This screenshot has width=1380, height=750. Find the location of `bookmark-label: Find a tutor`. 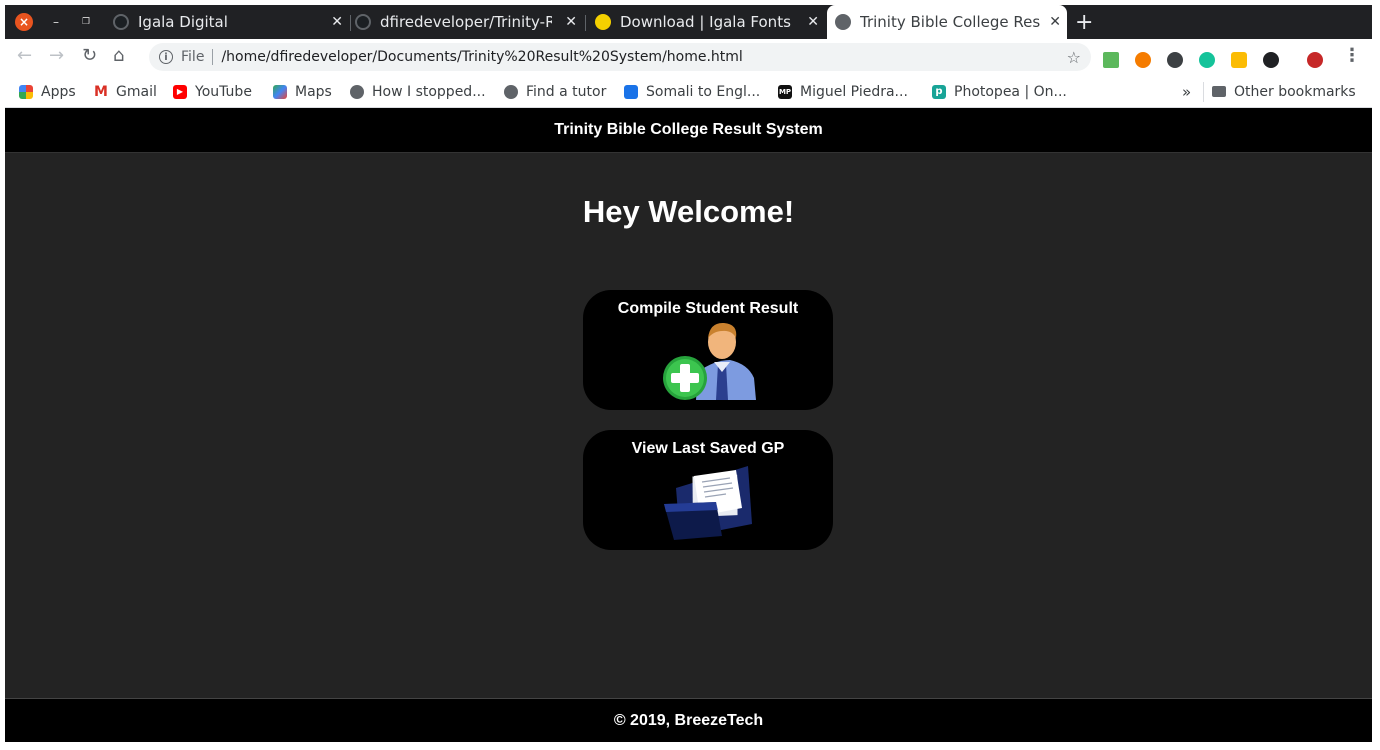

bookmark-label: Find a tutor is located at coordinates (566, 91).